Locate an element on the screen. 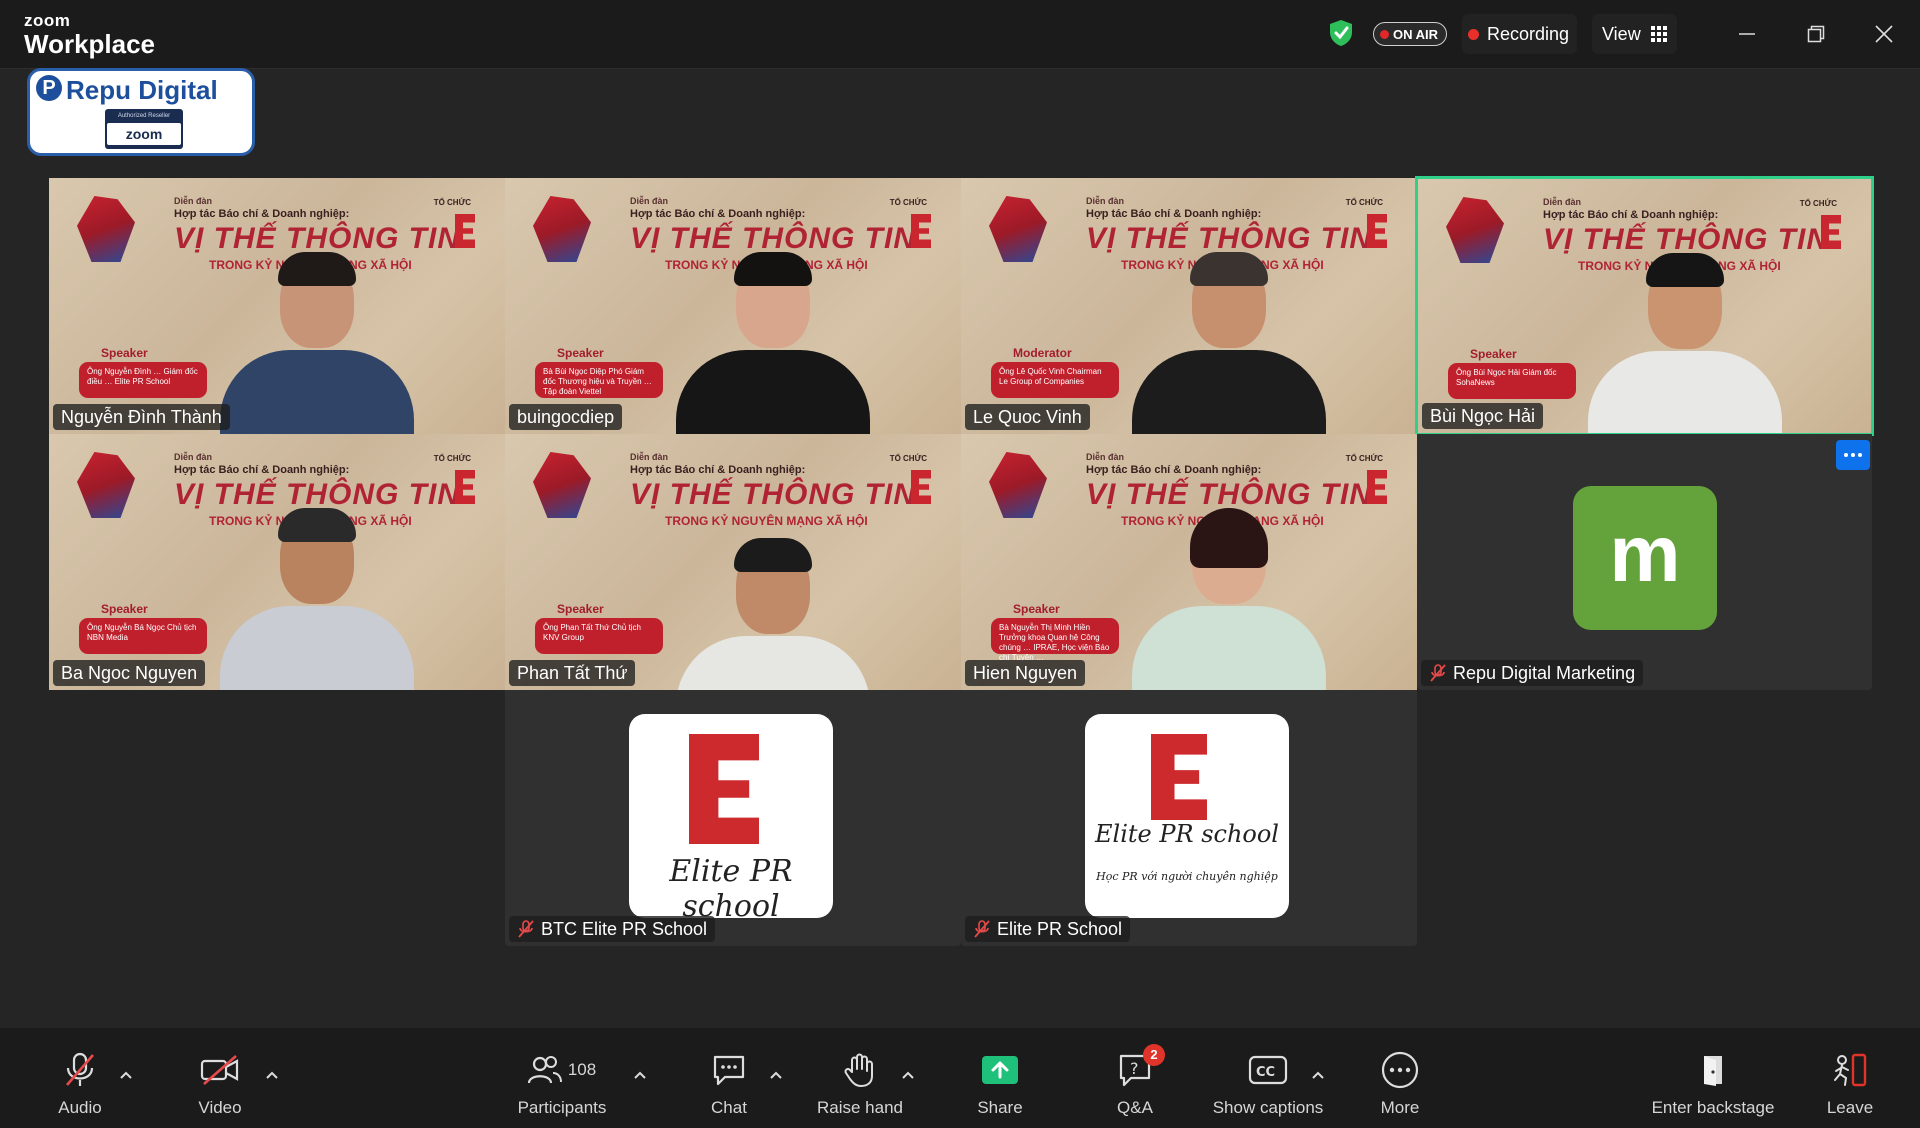  participants-count: 108 is located at coordinates (582, 1069).